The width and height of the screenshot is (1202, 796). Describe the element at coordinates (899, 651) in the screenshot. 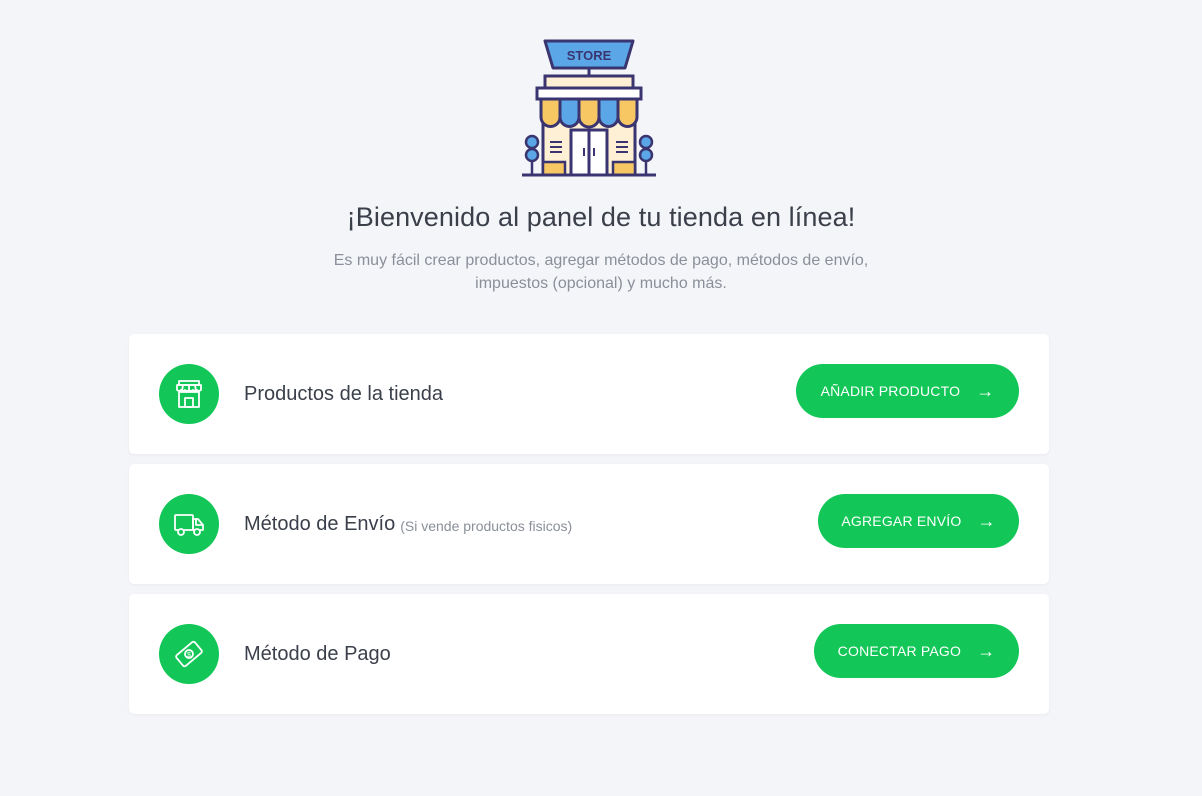

I see `connect-payment-label: CONECTAR PAGO` at that location.